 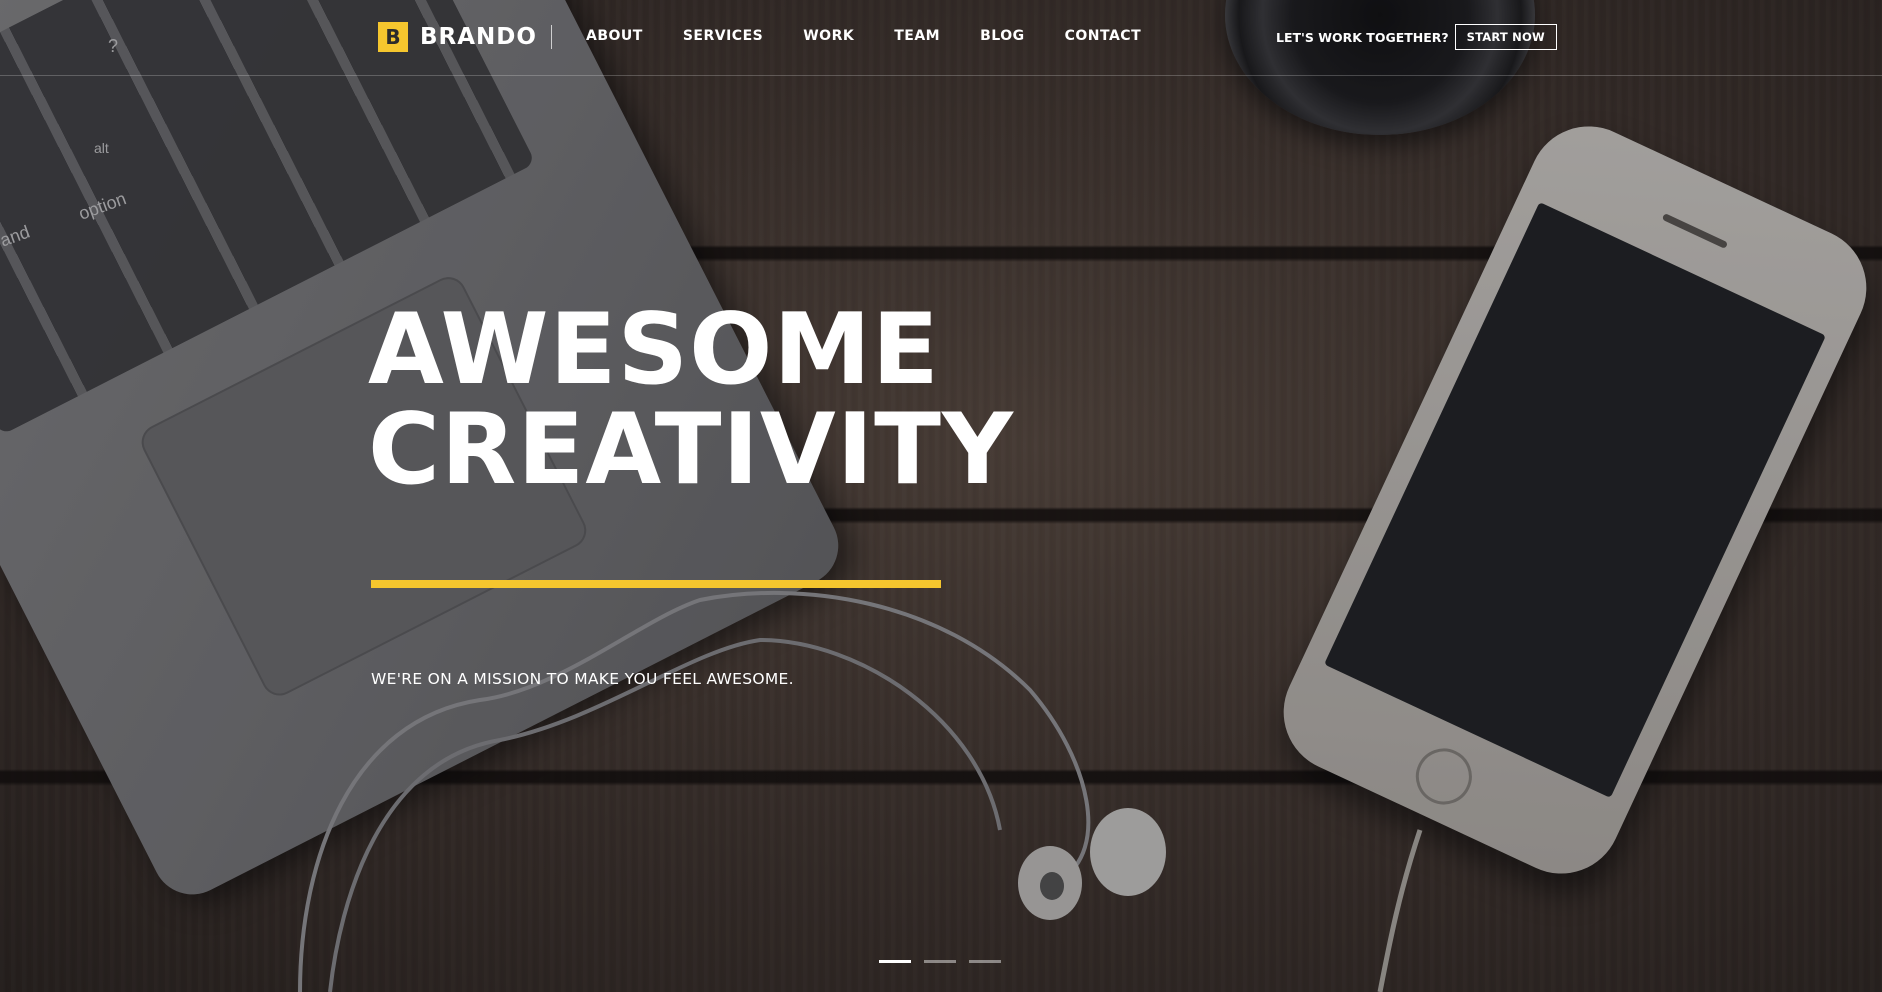 What do you see at coordinates (478, 37) in the screenshot?
I see `logo-text: BRANDO` at bounding box center [478, 37].